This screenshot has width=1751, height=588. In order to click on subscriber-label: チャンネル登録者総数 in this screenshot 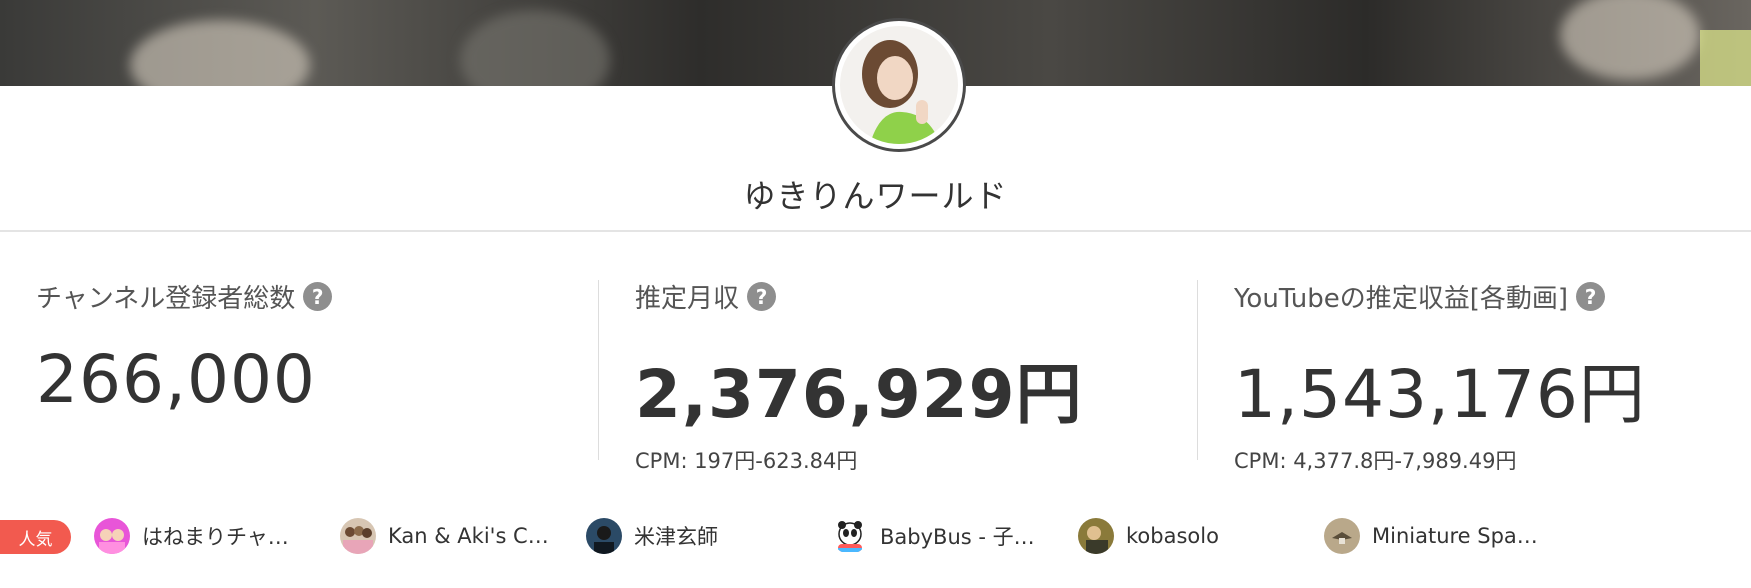, I will do `click(166, 299)`.